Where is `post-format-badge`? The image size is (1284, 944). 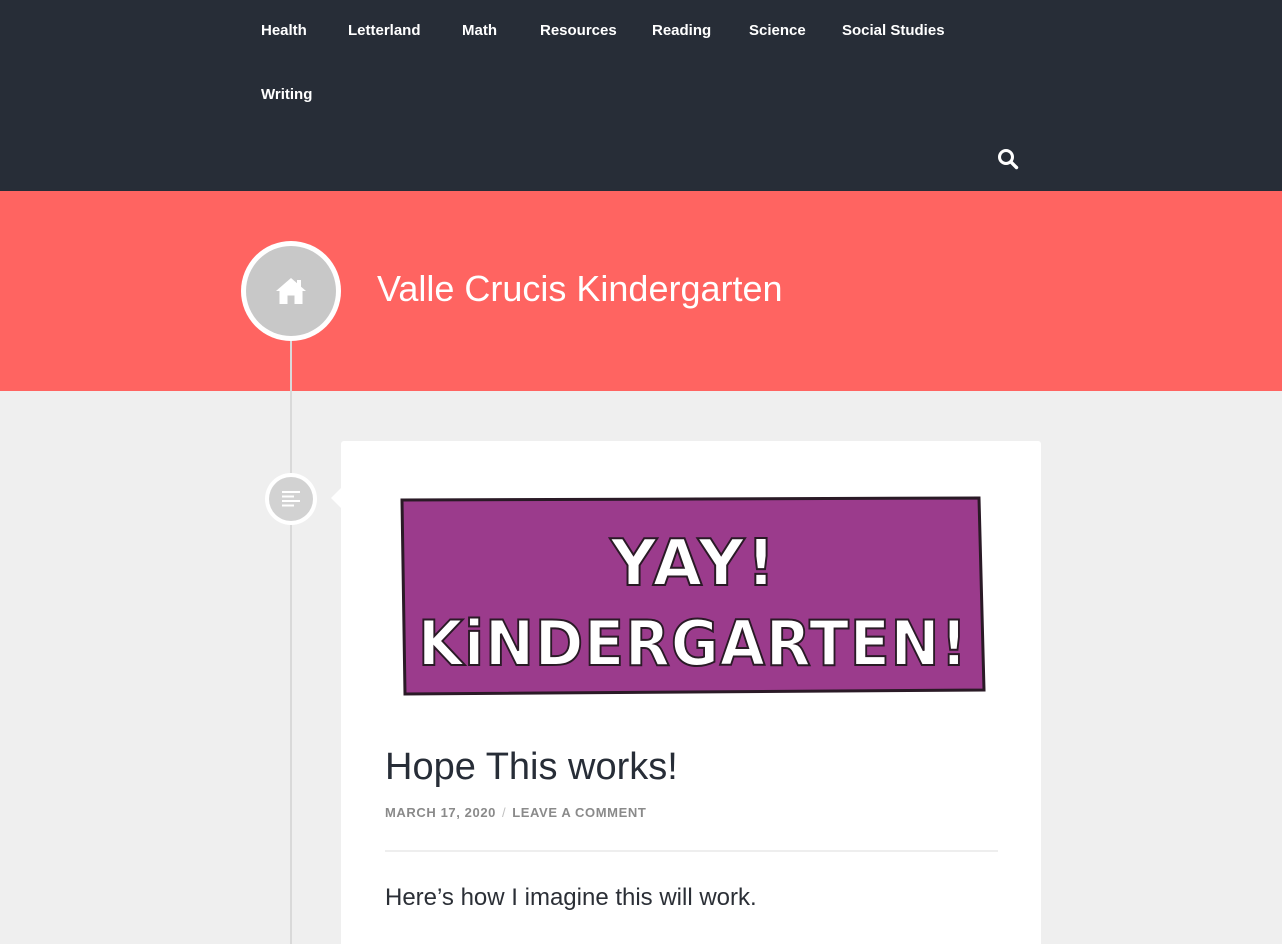
post-format-badge is located at coordinates (291, 499).